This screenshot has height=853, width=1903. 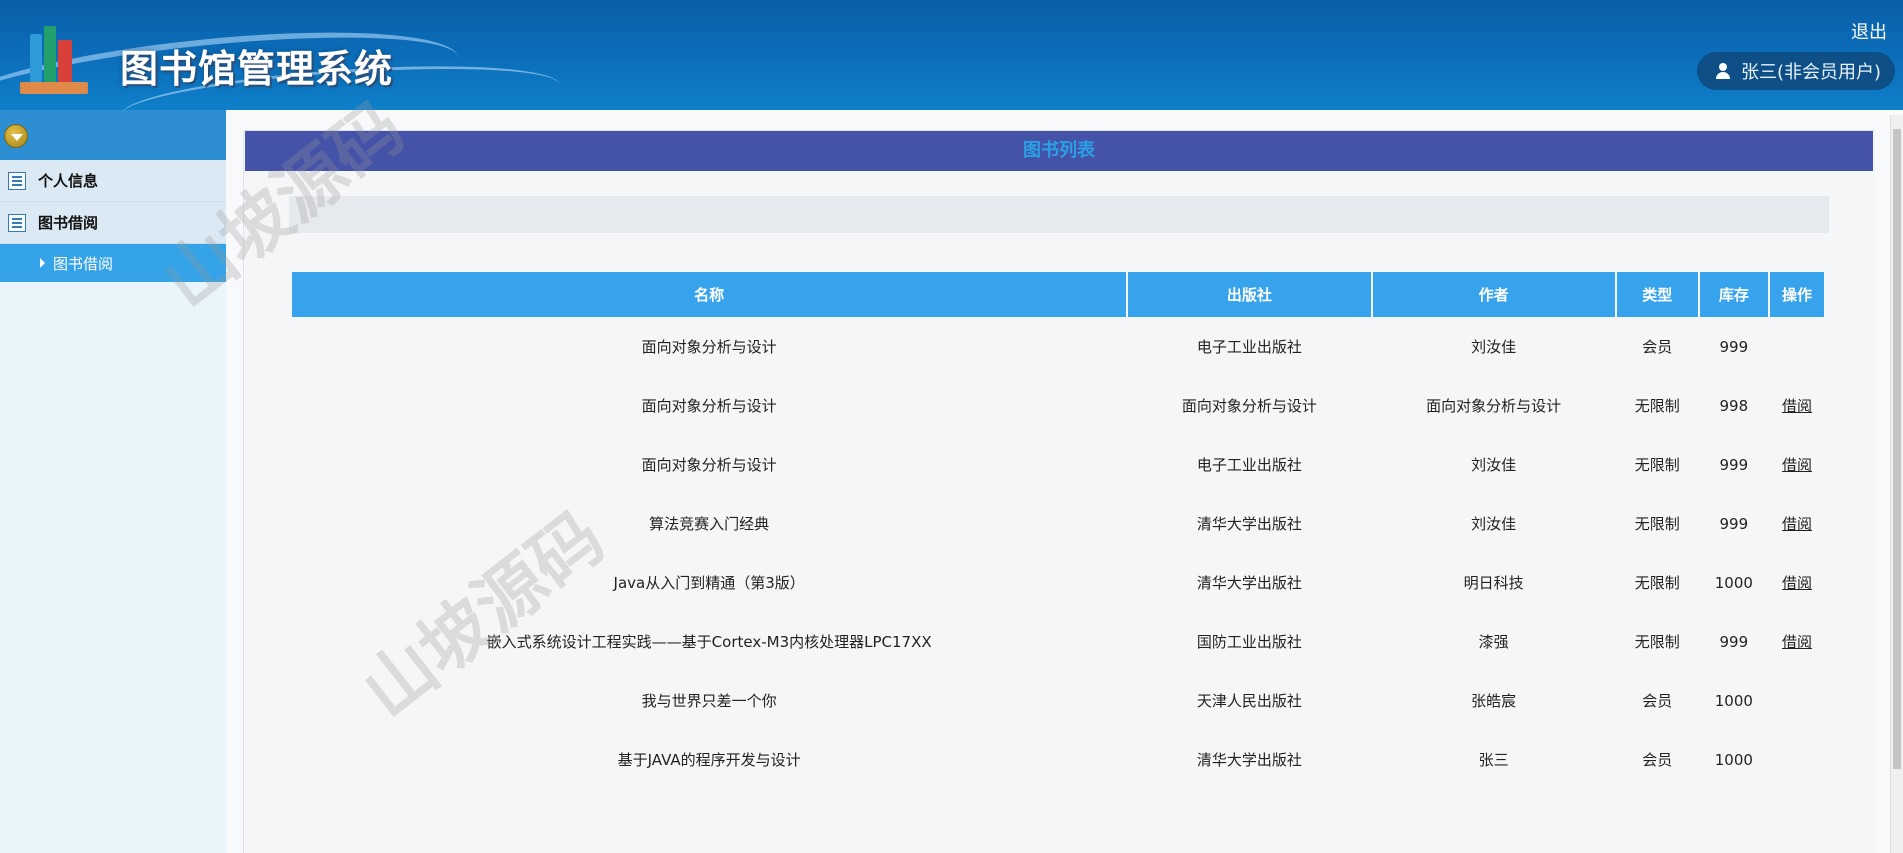 I want to click on table-row: 基于JAVA的程序开发与设计 清华大学出版社 张三 会员 1000, so click(x=1058, y=759).